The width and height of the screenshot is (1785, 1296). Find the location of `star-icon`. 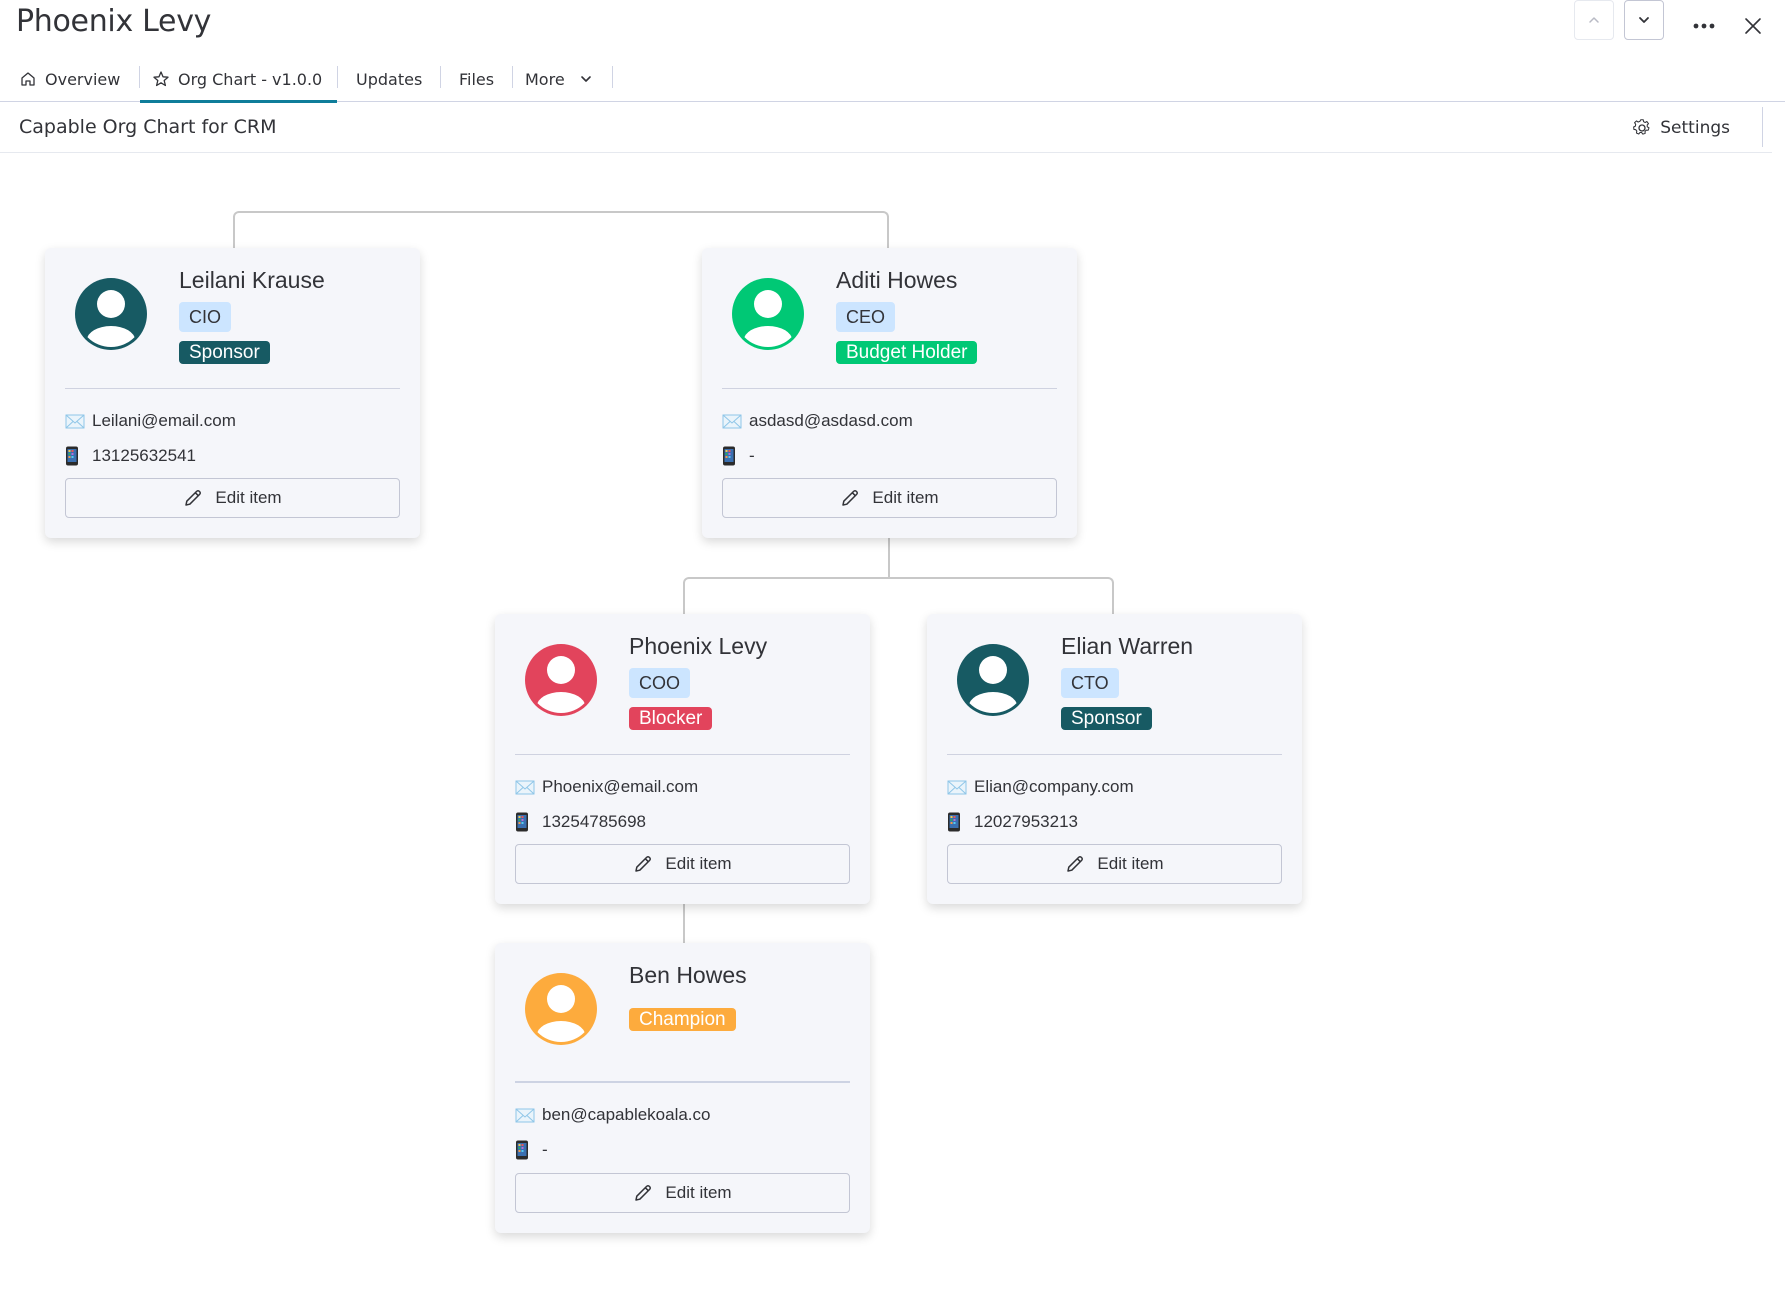

star-icon is located at coordinates (161, 79).